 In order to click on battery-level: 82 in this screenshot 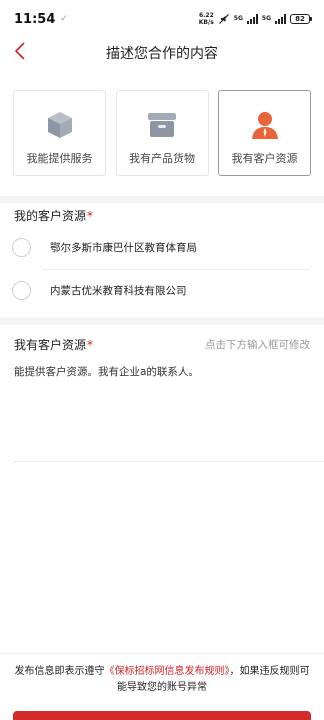, I will do `click(300, 19)`.